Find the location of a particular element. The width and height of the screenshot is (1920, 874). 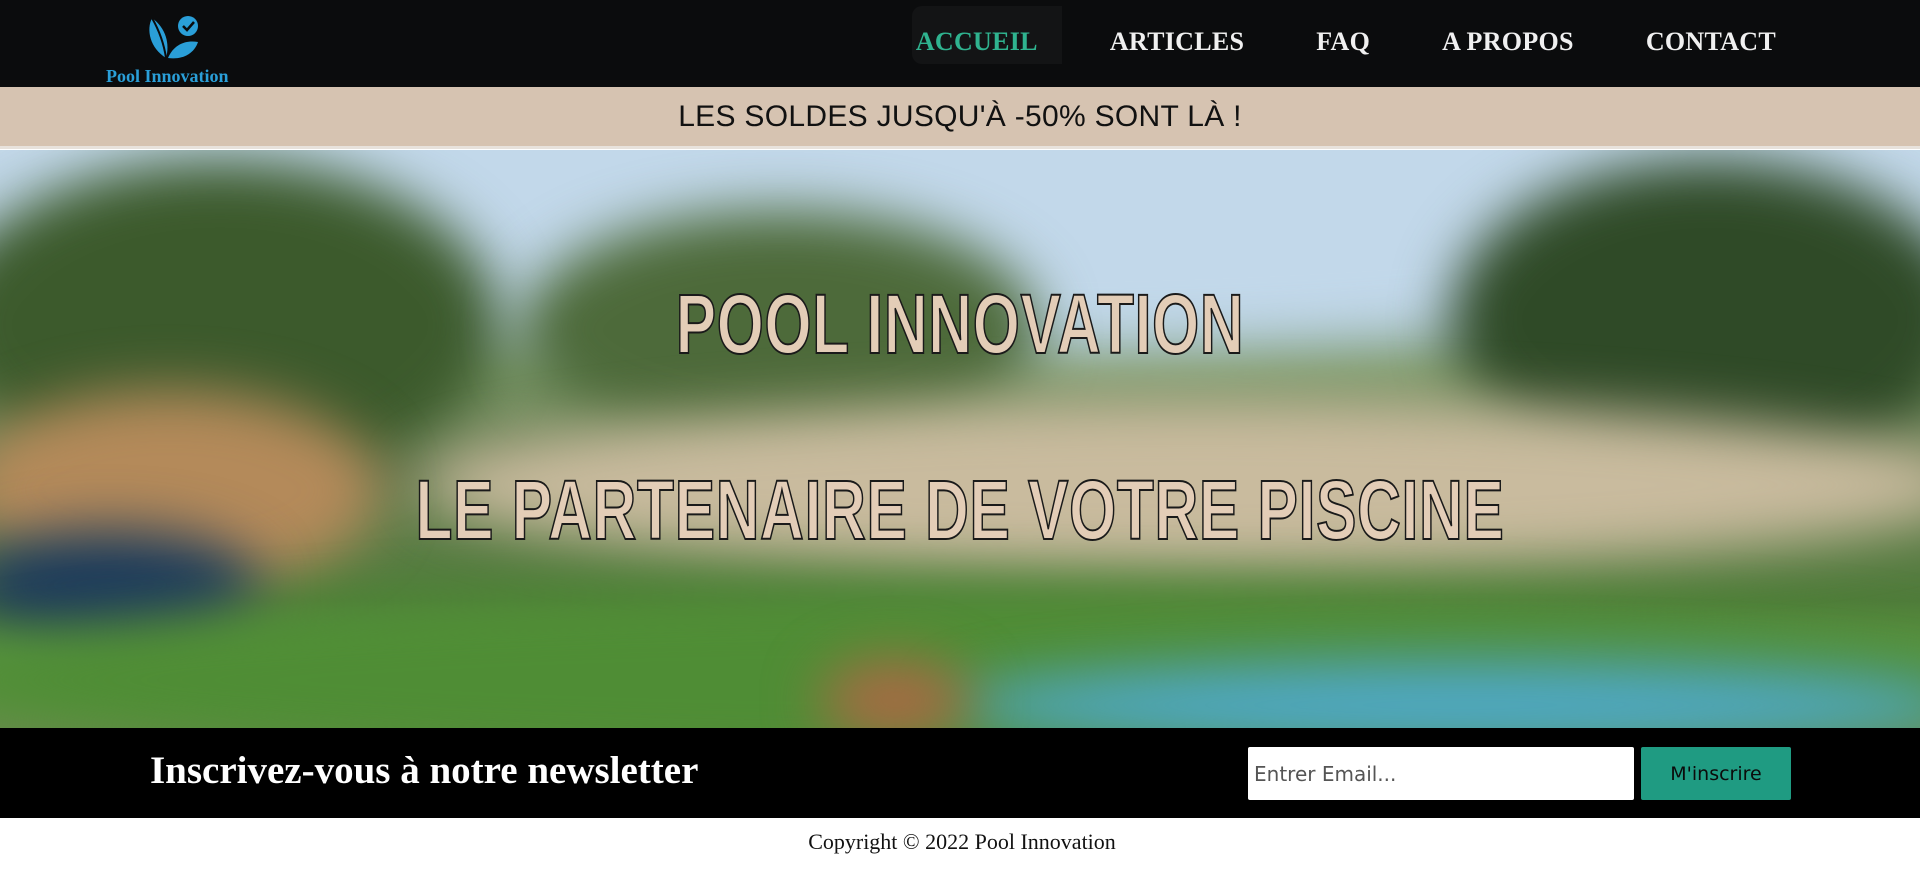

promo-text: LES SOLDES JUSQU'À -50% SONT LÀ ! is located at coordinates (960, 116).